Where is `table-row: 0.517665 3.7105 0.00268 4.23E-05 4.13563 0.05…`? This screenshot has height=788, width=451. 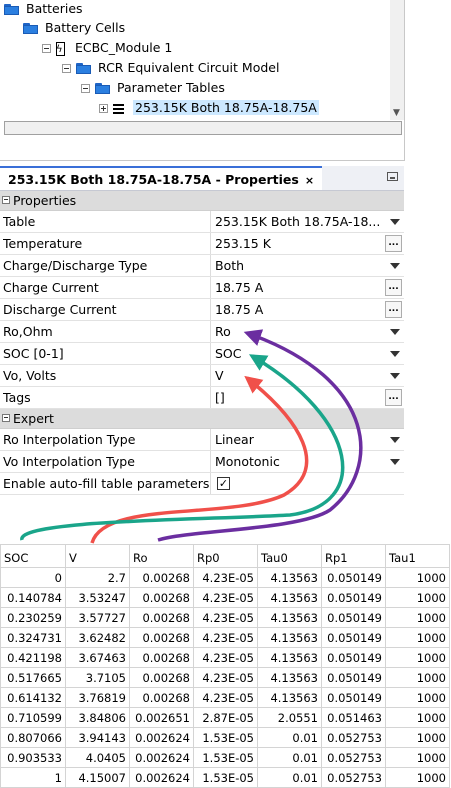
table-row: 0.517665 3.7105 0.00268 4.23E-05 4.13563 0.05… is located at coordinates (225, 677).